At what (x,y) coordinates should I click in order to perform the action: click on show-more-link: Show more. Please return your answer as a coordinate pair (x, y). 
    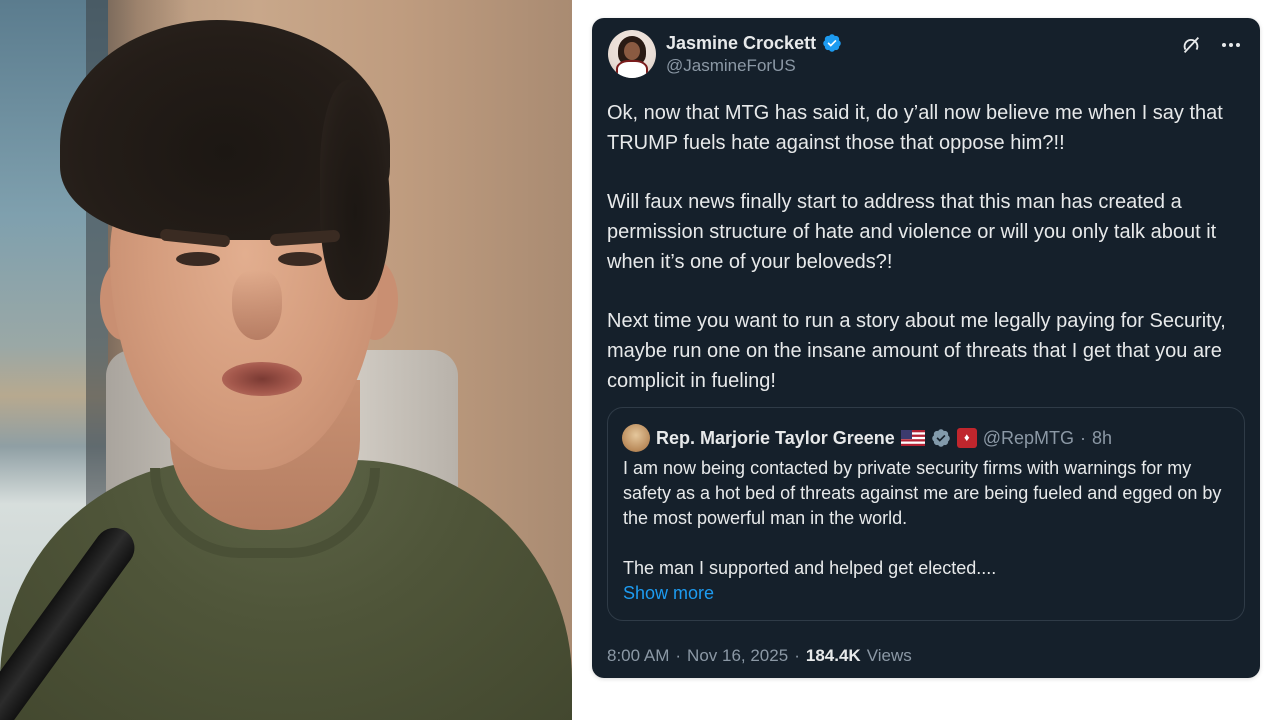
    Looking at the image, I should click on (927, 593).